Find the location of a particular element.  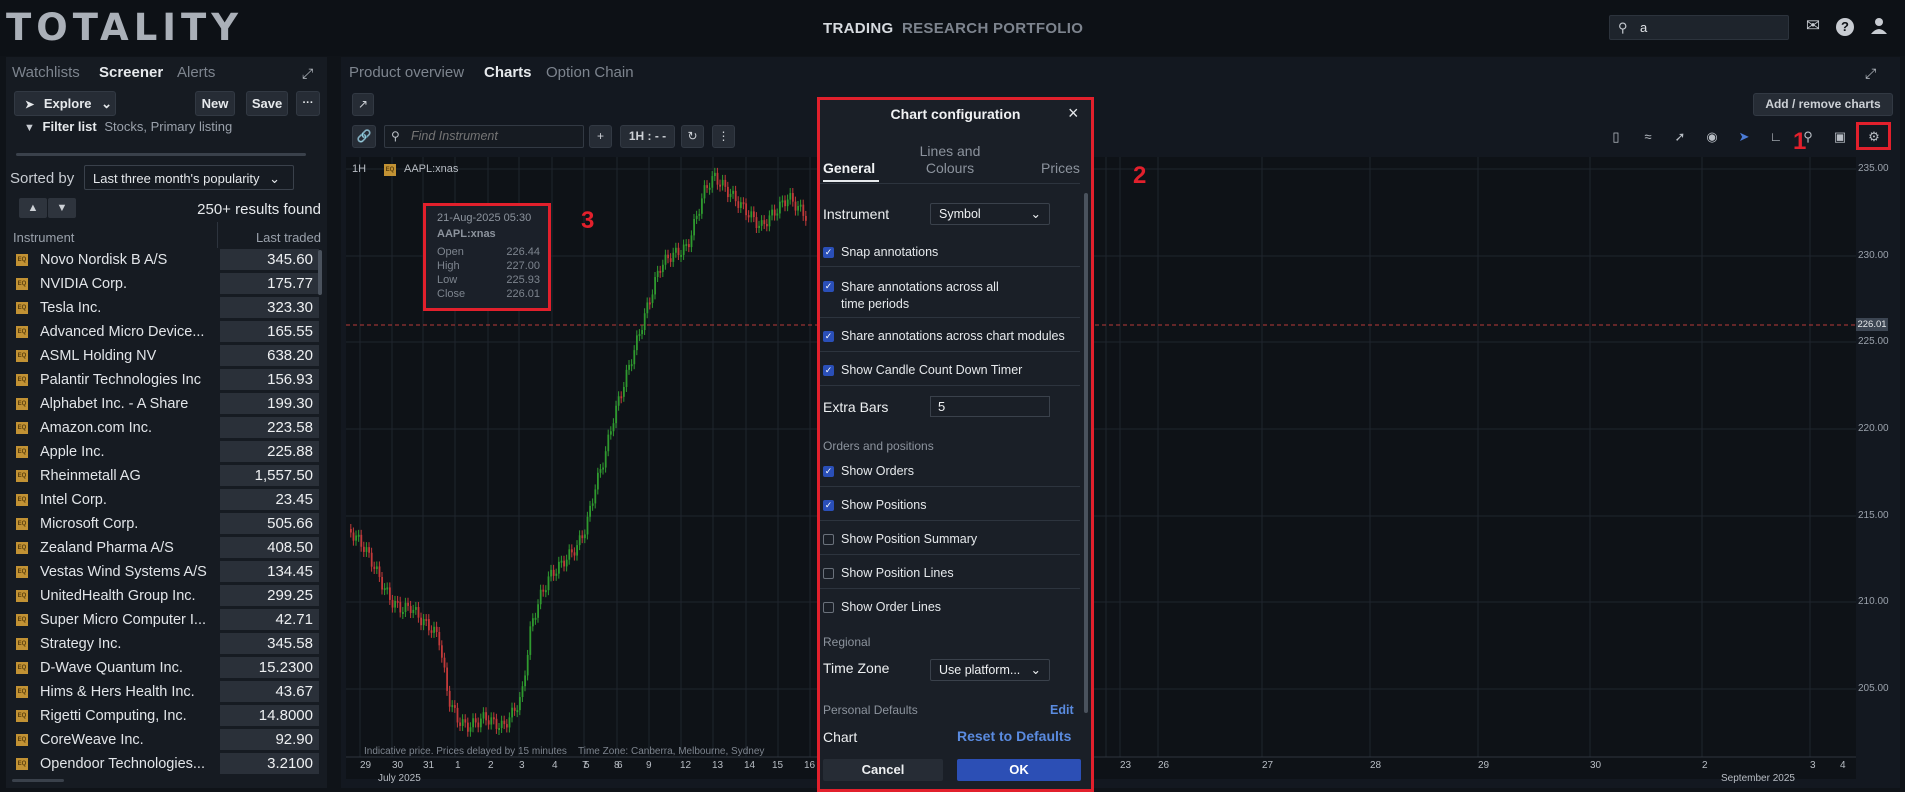

table-row: EQ Intel Corp. 23.45 is located at coordinates (164, 500).